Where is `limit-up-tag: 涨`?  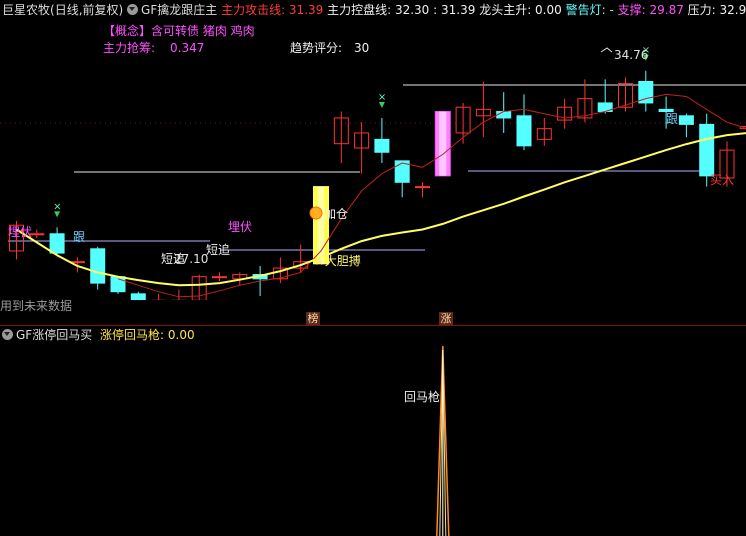 limit-up-tag: 涨 is located at coordinates (446, 318).